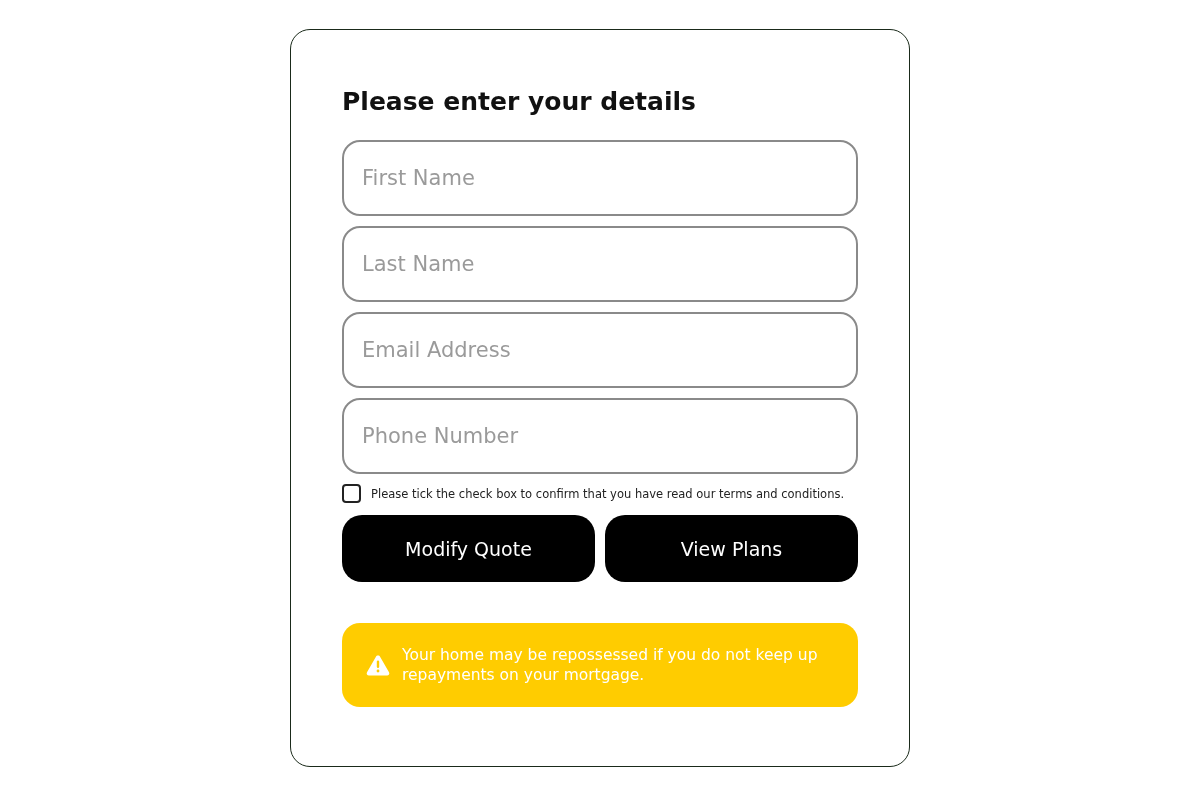 The height and width of the screenshot is (800, 1200). What do you see at coordinates (731, 548) in the screenshot?
I see `action-button: View Plans` at bounding box center [731, 548].